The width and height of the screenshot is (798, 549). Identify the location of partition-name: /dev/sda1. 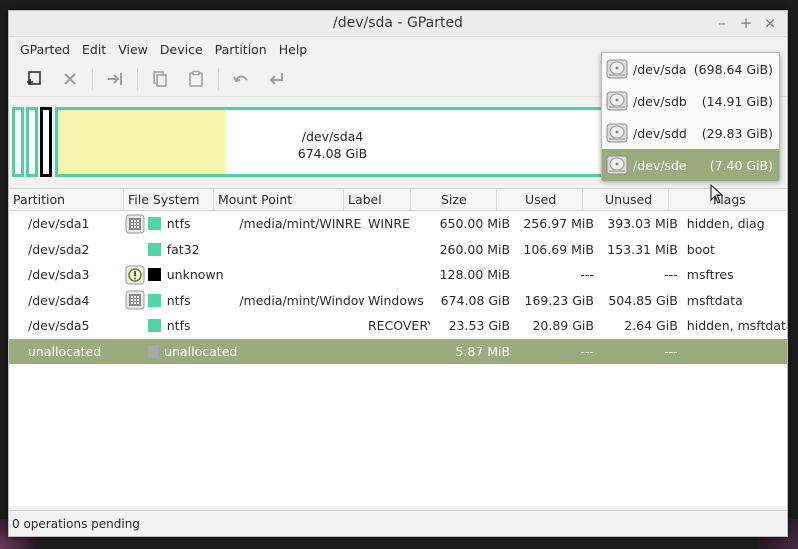
(59, 224).